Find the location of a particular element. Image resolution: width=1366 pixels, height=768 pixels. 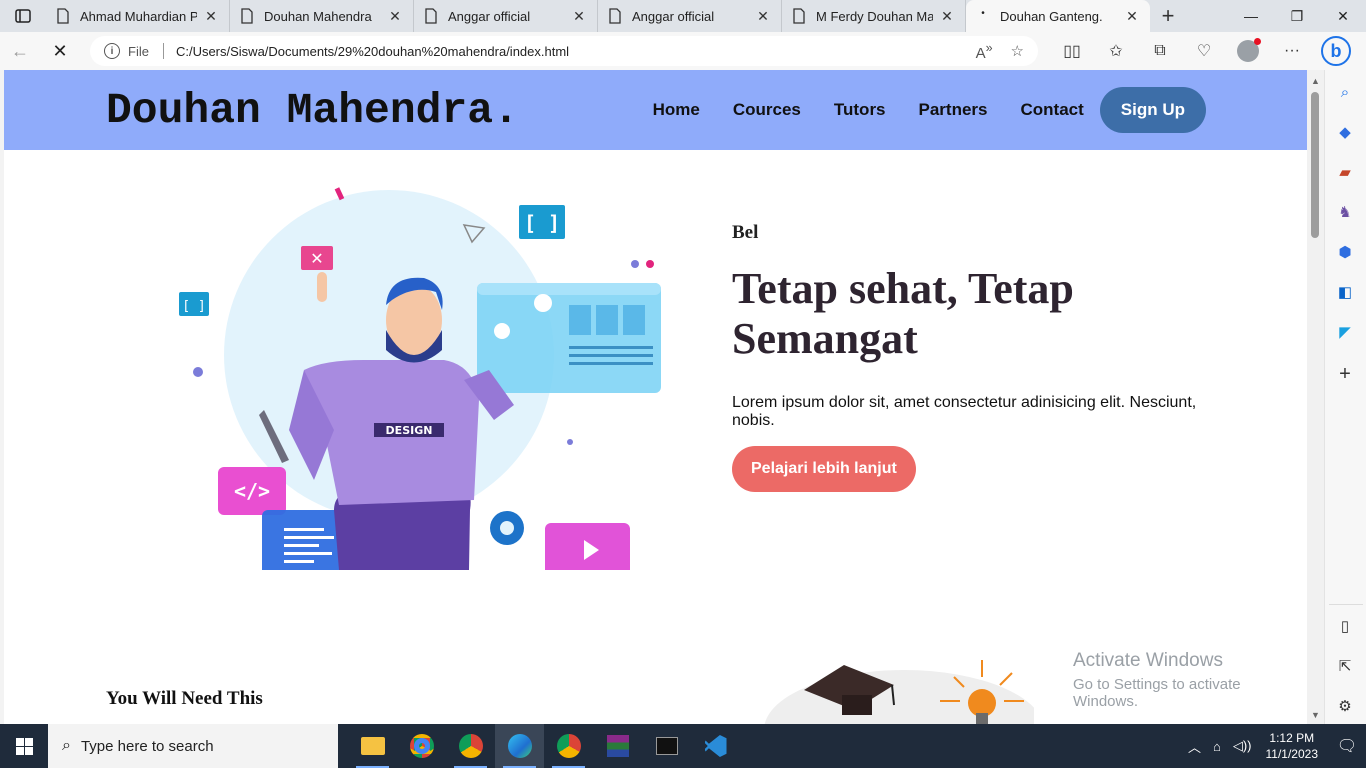

toolbar-icons: ▯▯ ✩ ⧉ ♡ ··· b is located at coordinates (1204, 51).